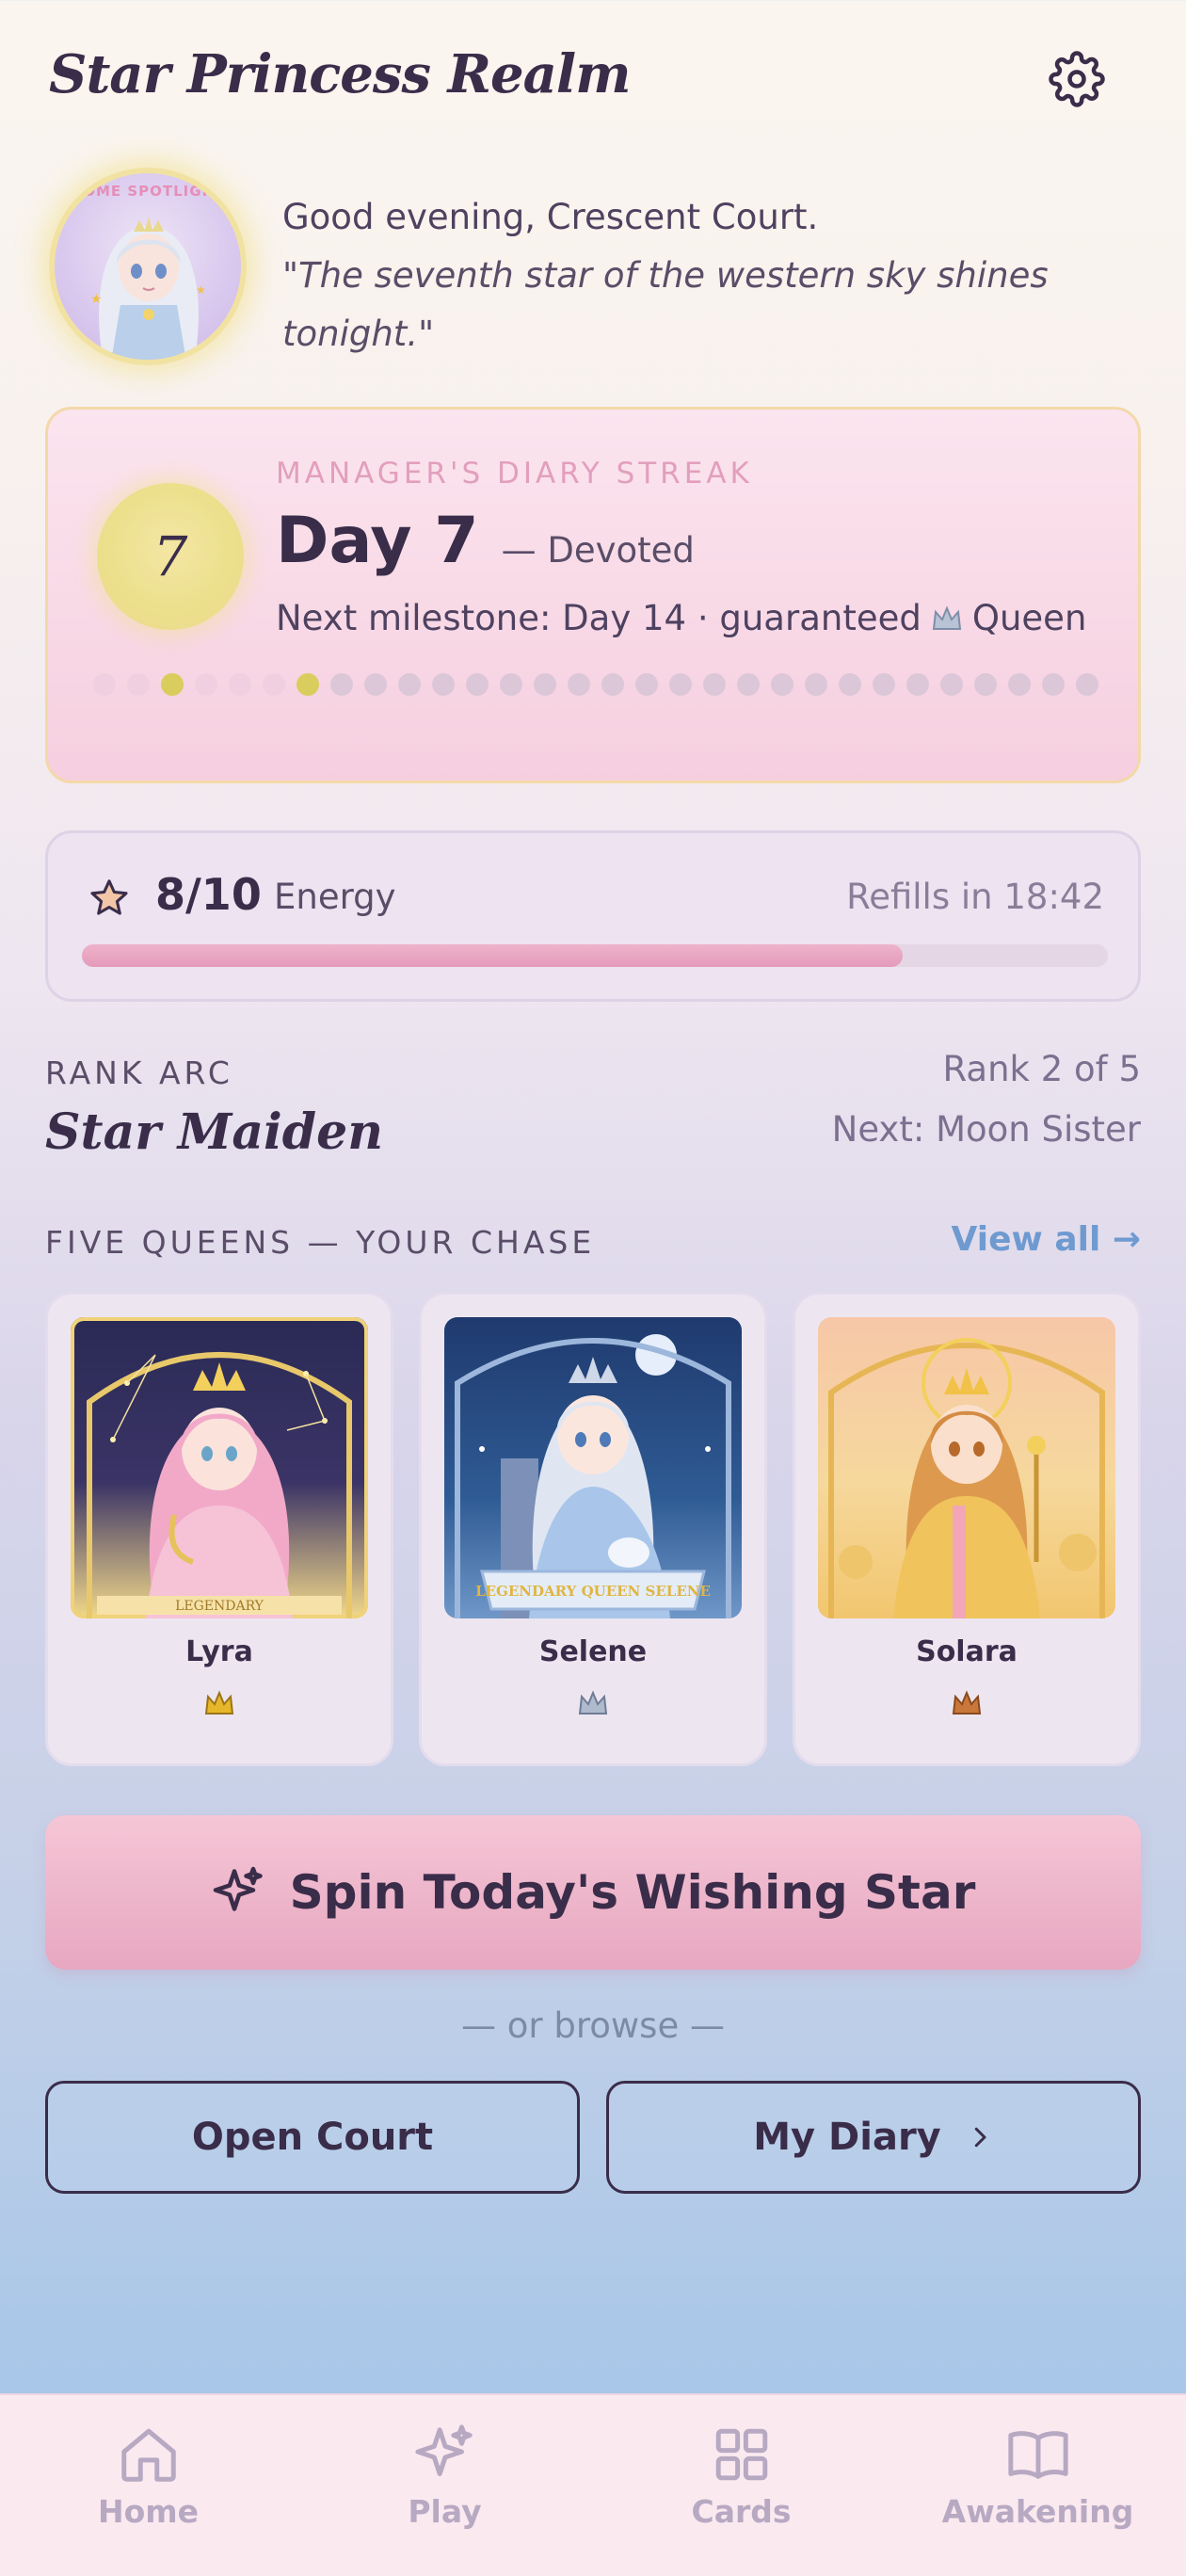  Describe the element at coordinates (741, 2454) in the screenshot. I see `grid-icon` at that location.